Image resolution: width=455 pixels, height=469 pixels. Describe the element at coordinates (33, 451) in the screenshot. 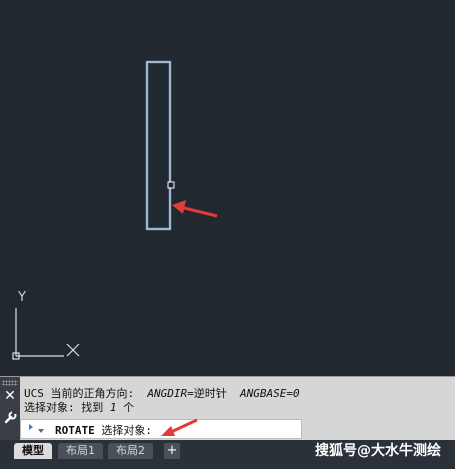

I see `tab-model: 模型` at that location.